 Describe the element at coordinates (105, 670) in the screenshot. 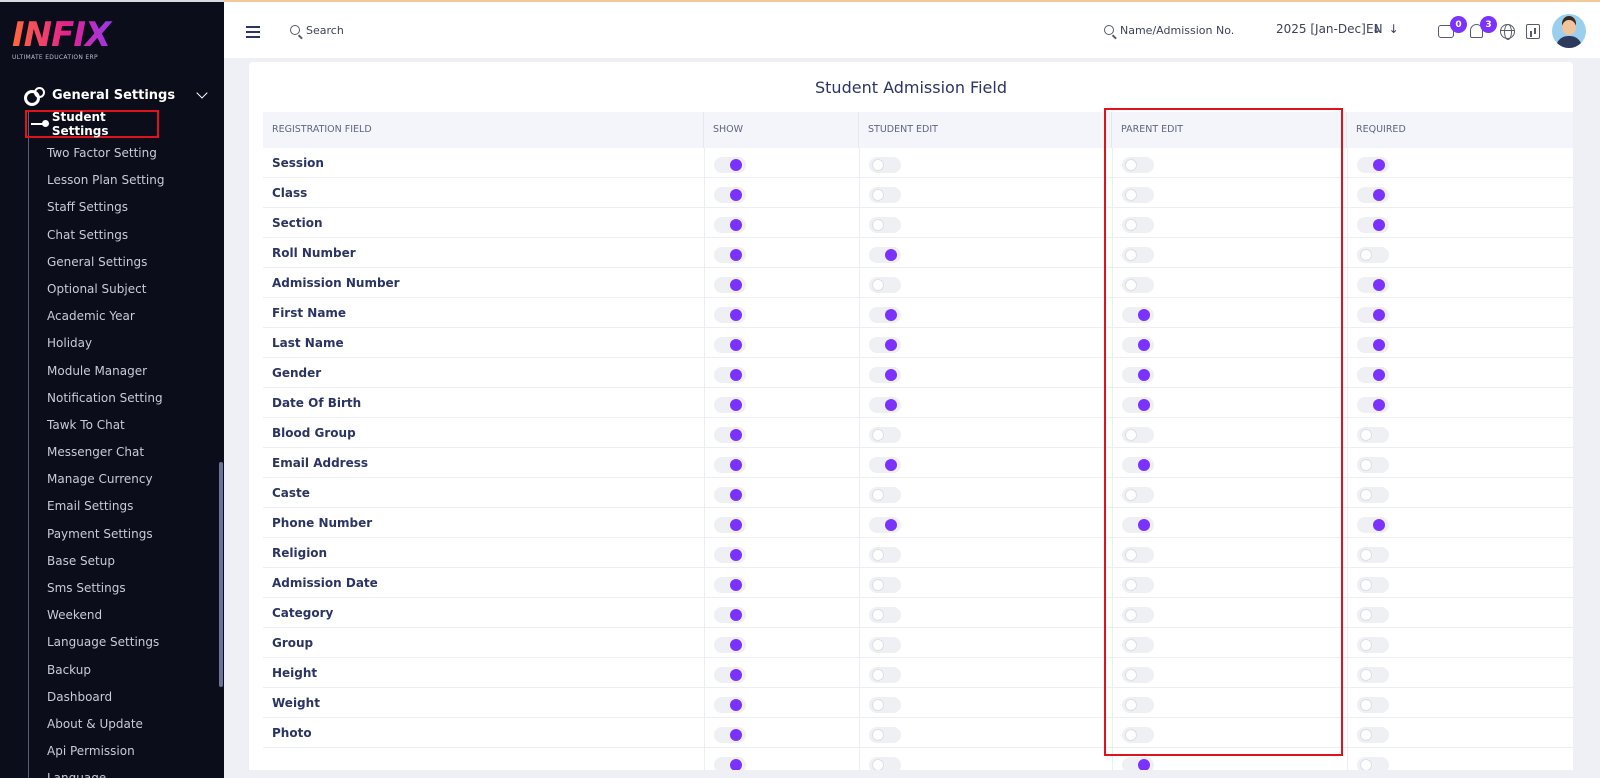

I see `sidebar-item: Backup` at that location.